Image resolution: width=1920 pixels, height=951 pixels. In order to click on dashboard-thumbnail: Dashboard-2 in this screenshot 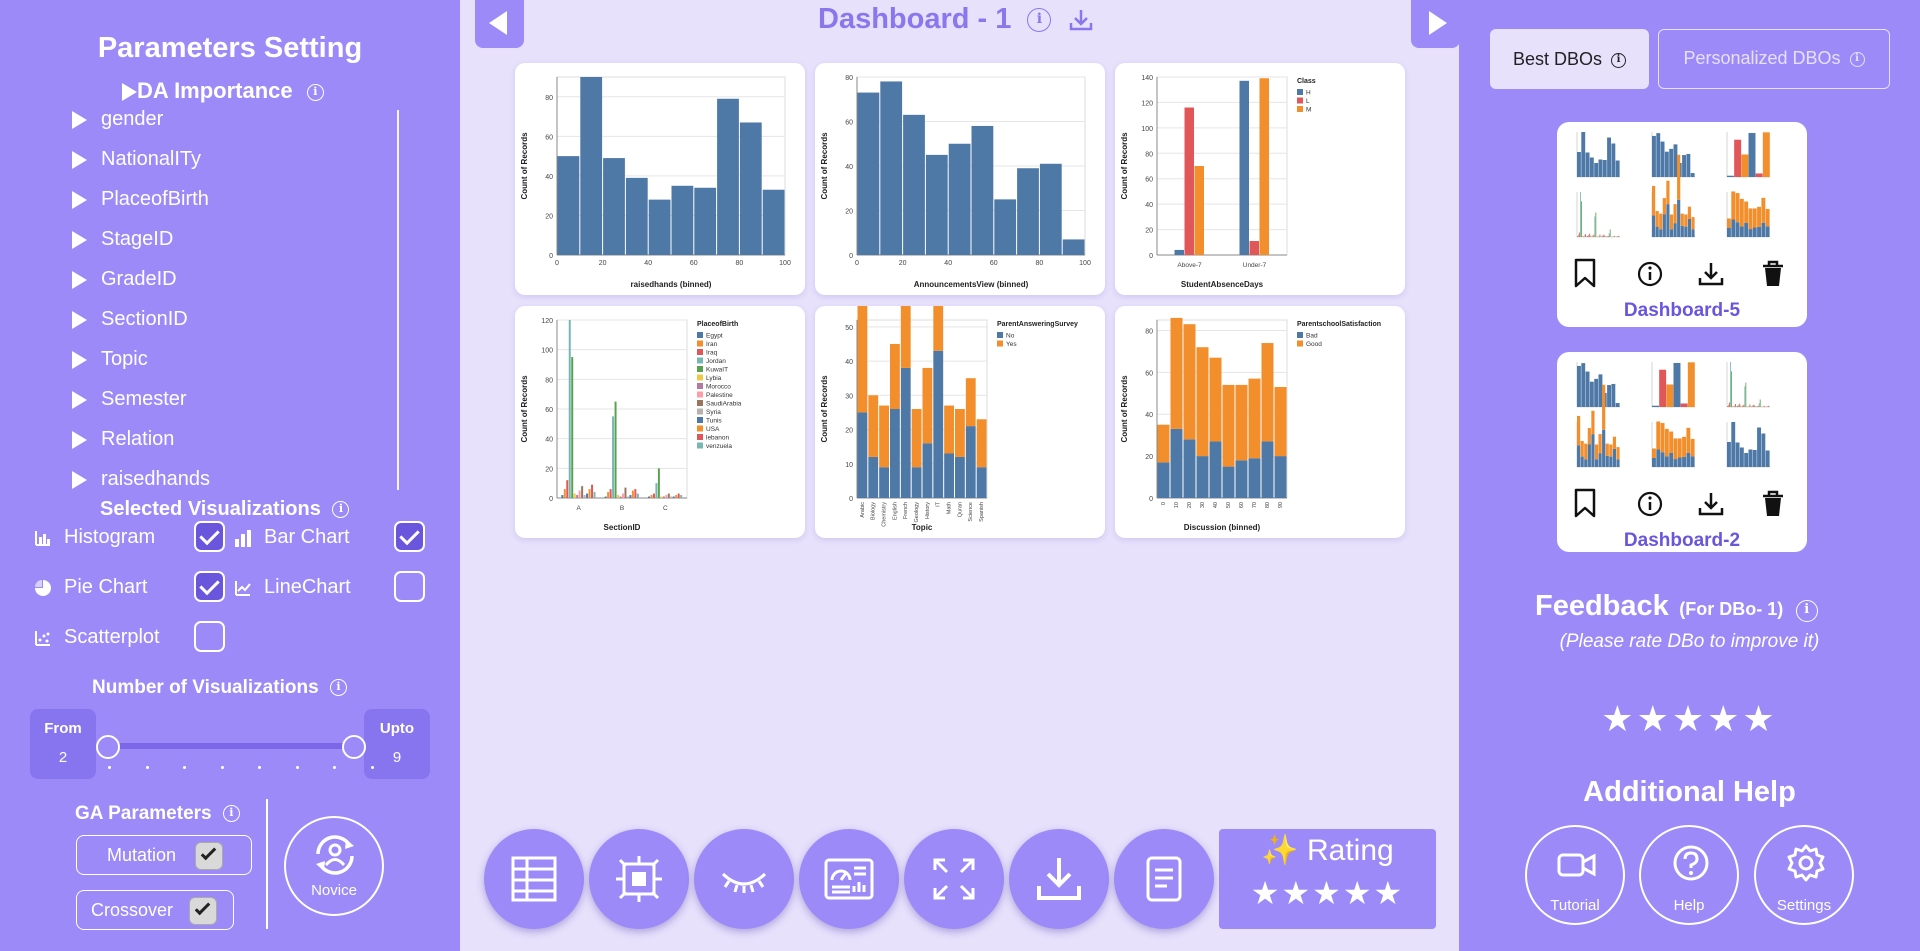, I will do `click(1682, 452)`.